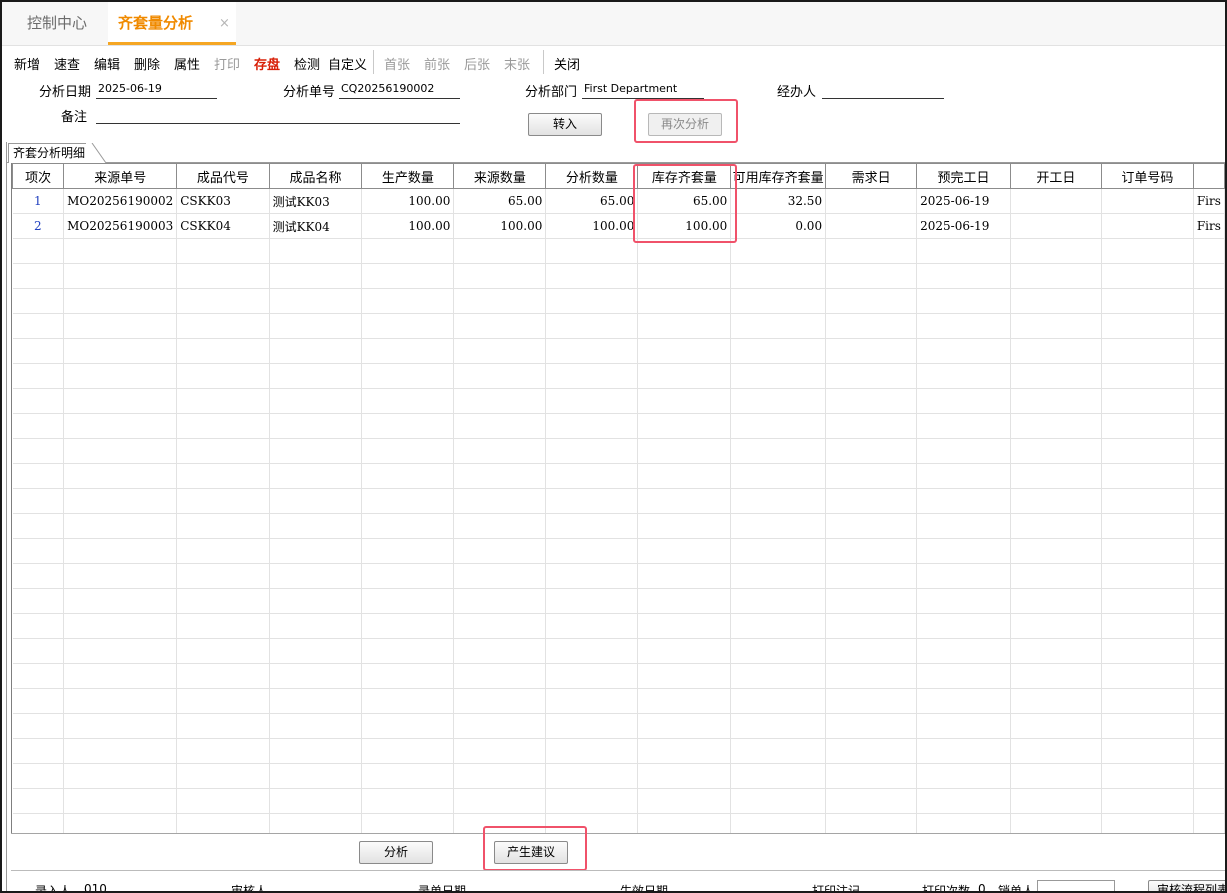 This screenshot has width=1227, height=893. What do you see at coordinates (1076, 885) in the screenshot?
I see `ticket-user-field` at bounding box center [1076, 885].